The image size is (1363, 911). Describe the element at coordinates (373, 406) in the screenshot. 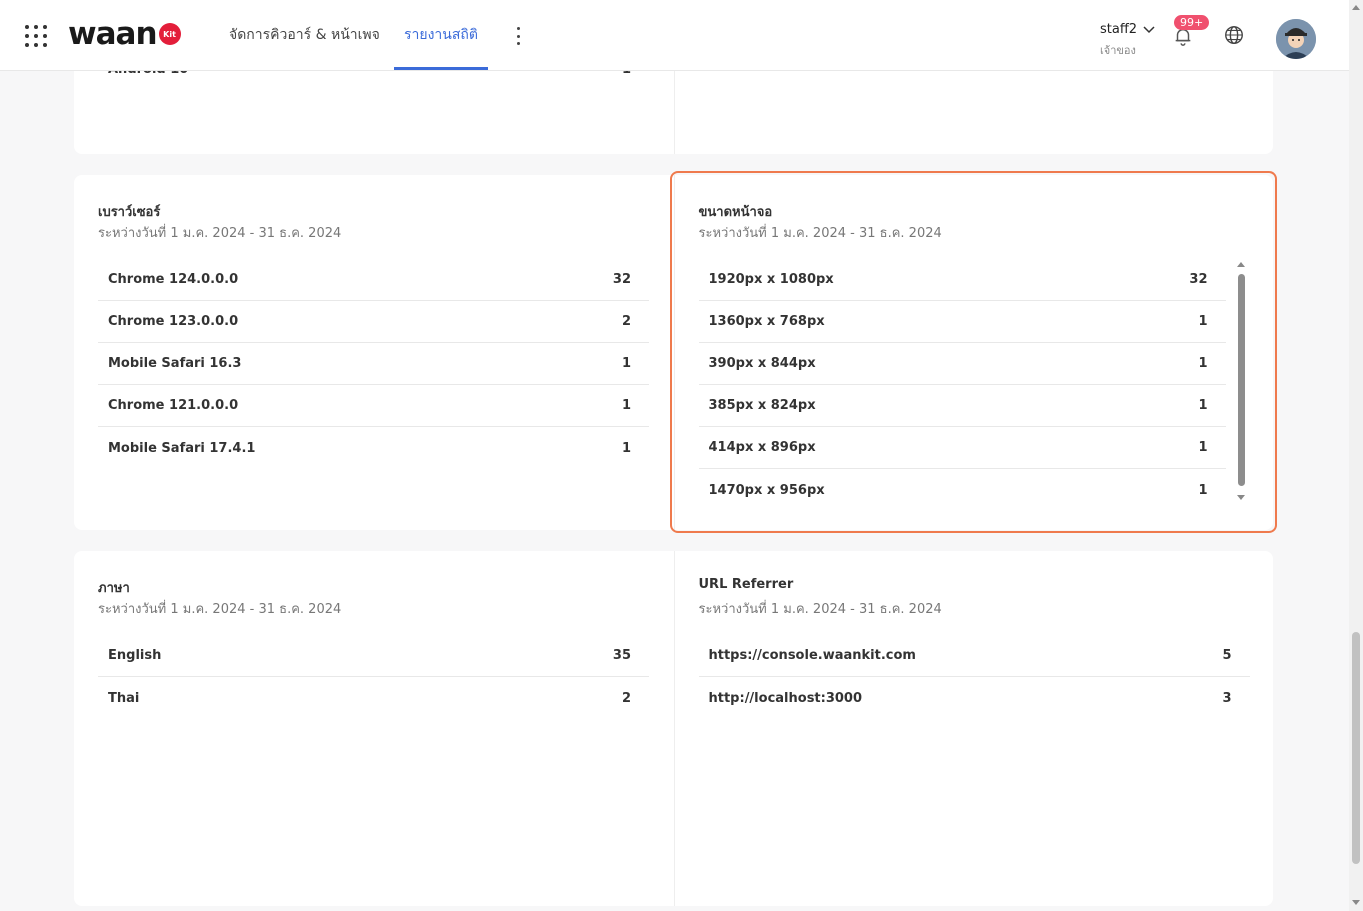

I see `list-item: Chrome 121.0.0.0 1` at that location.